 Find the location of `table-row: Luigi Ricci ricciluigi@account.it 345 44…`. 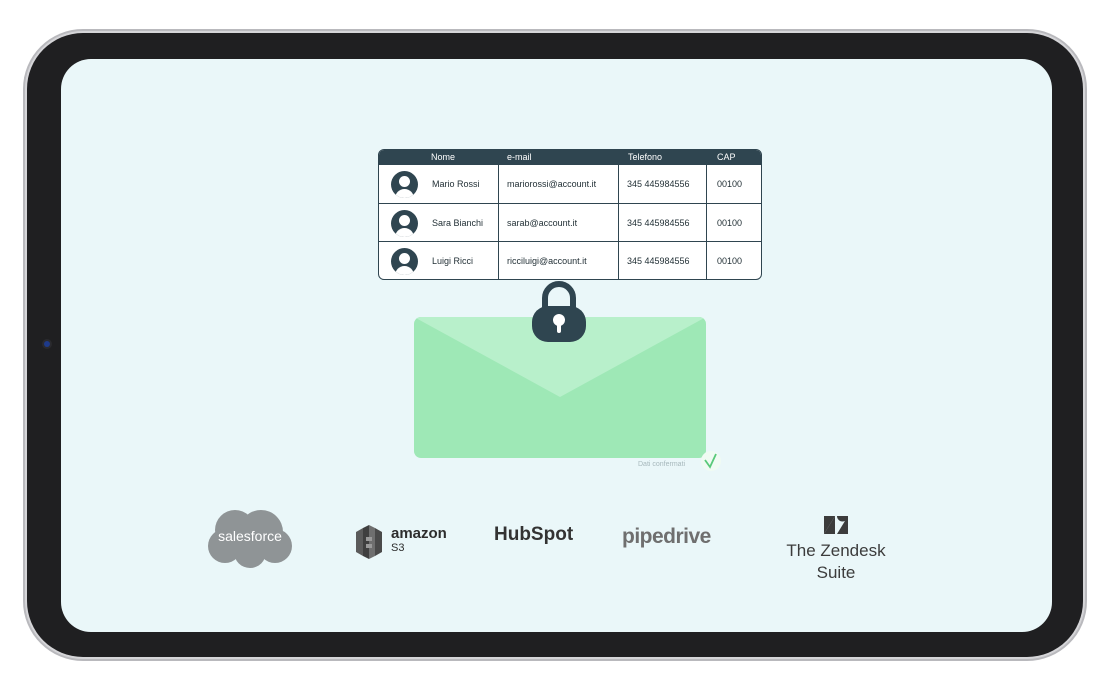

table-row: Luigi Ricci ricciluigi@account.it 345 44… is located at coordinates (570, 260).